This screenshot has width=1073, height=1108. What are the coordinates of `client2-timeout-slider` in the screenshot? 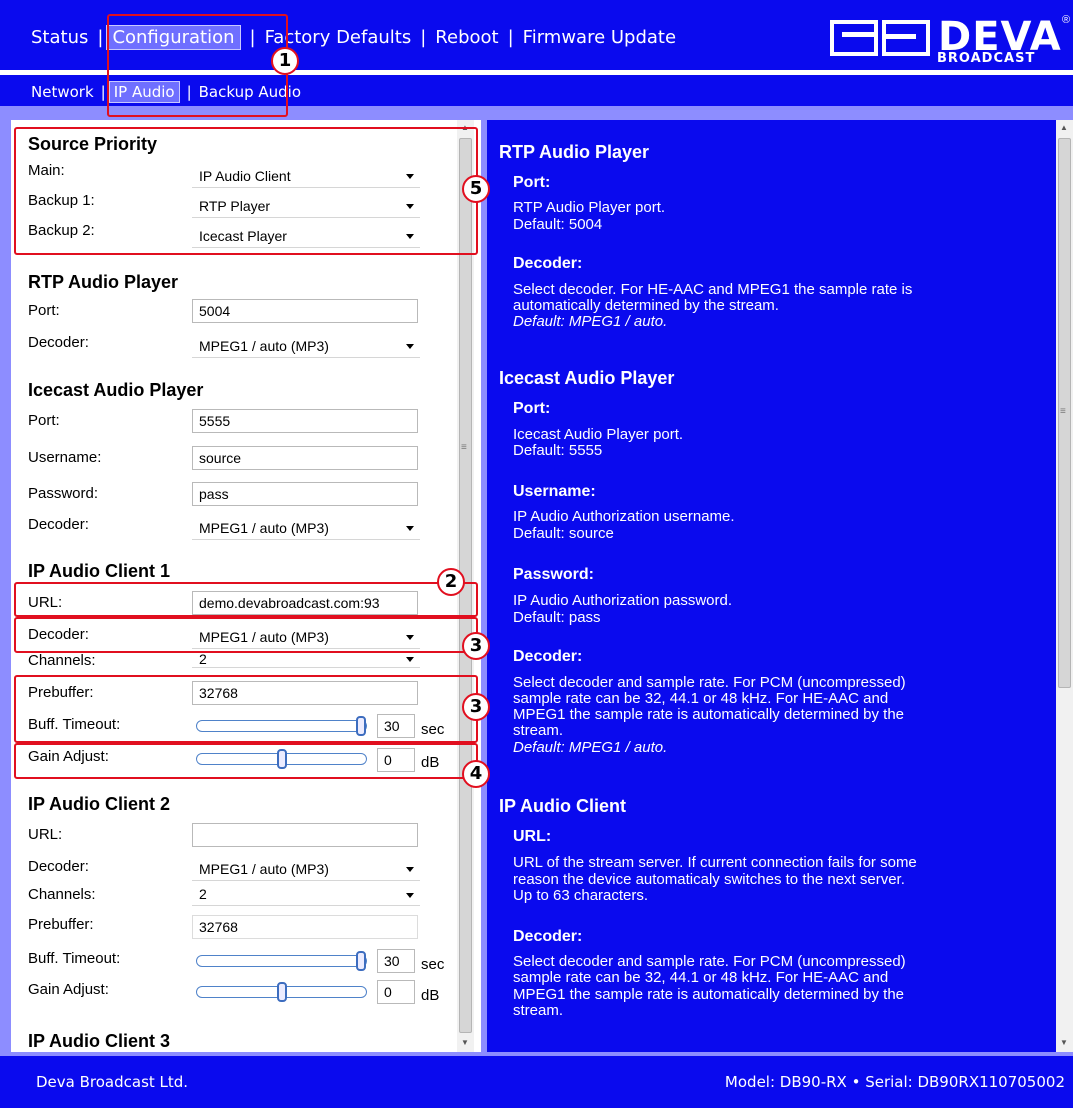 It's located at (281, 961).